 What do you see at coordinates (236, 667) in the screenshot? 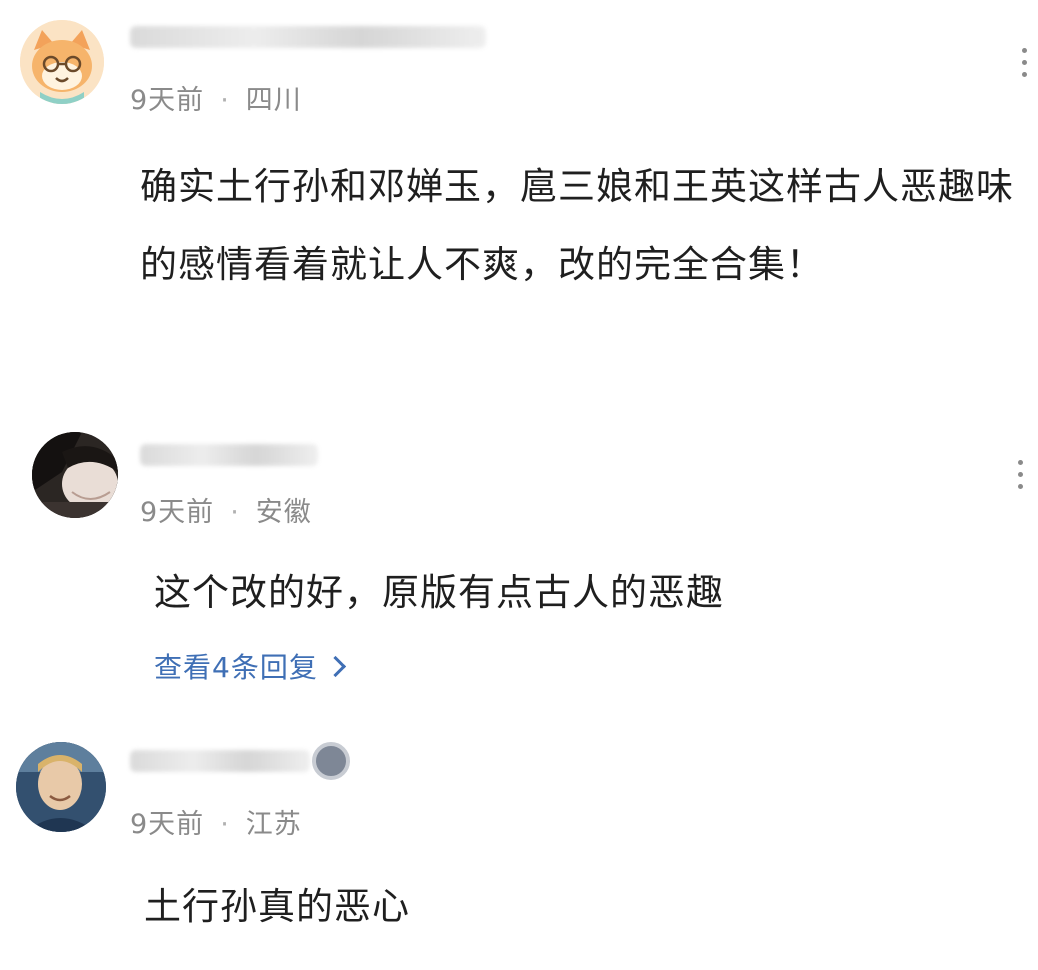
I see `view-replies-label: 查看4条回复` at bounding box center [236, 667].